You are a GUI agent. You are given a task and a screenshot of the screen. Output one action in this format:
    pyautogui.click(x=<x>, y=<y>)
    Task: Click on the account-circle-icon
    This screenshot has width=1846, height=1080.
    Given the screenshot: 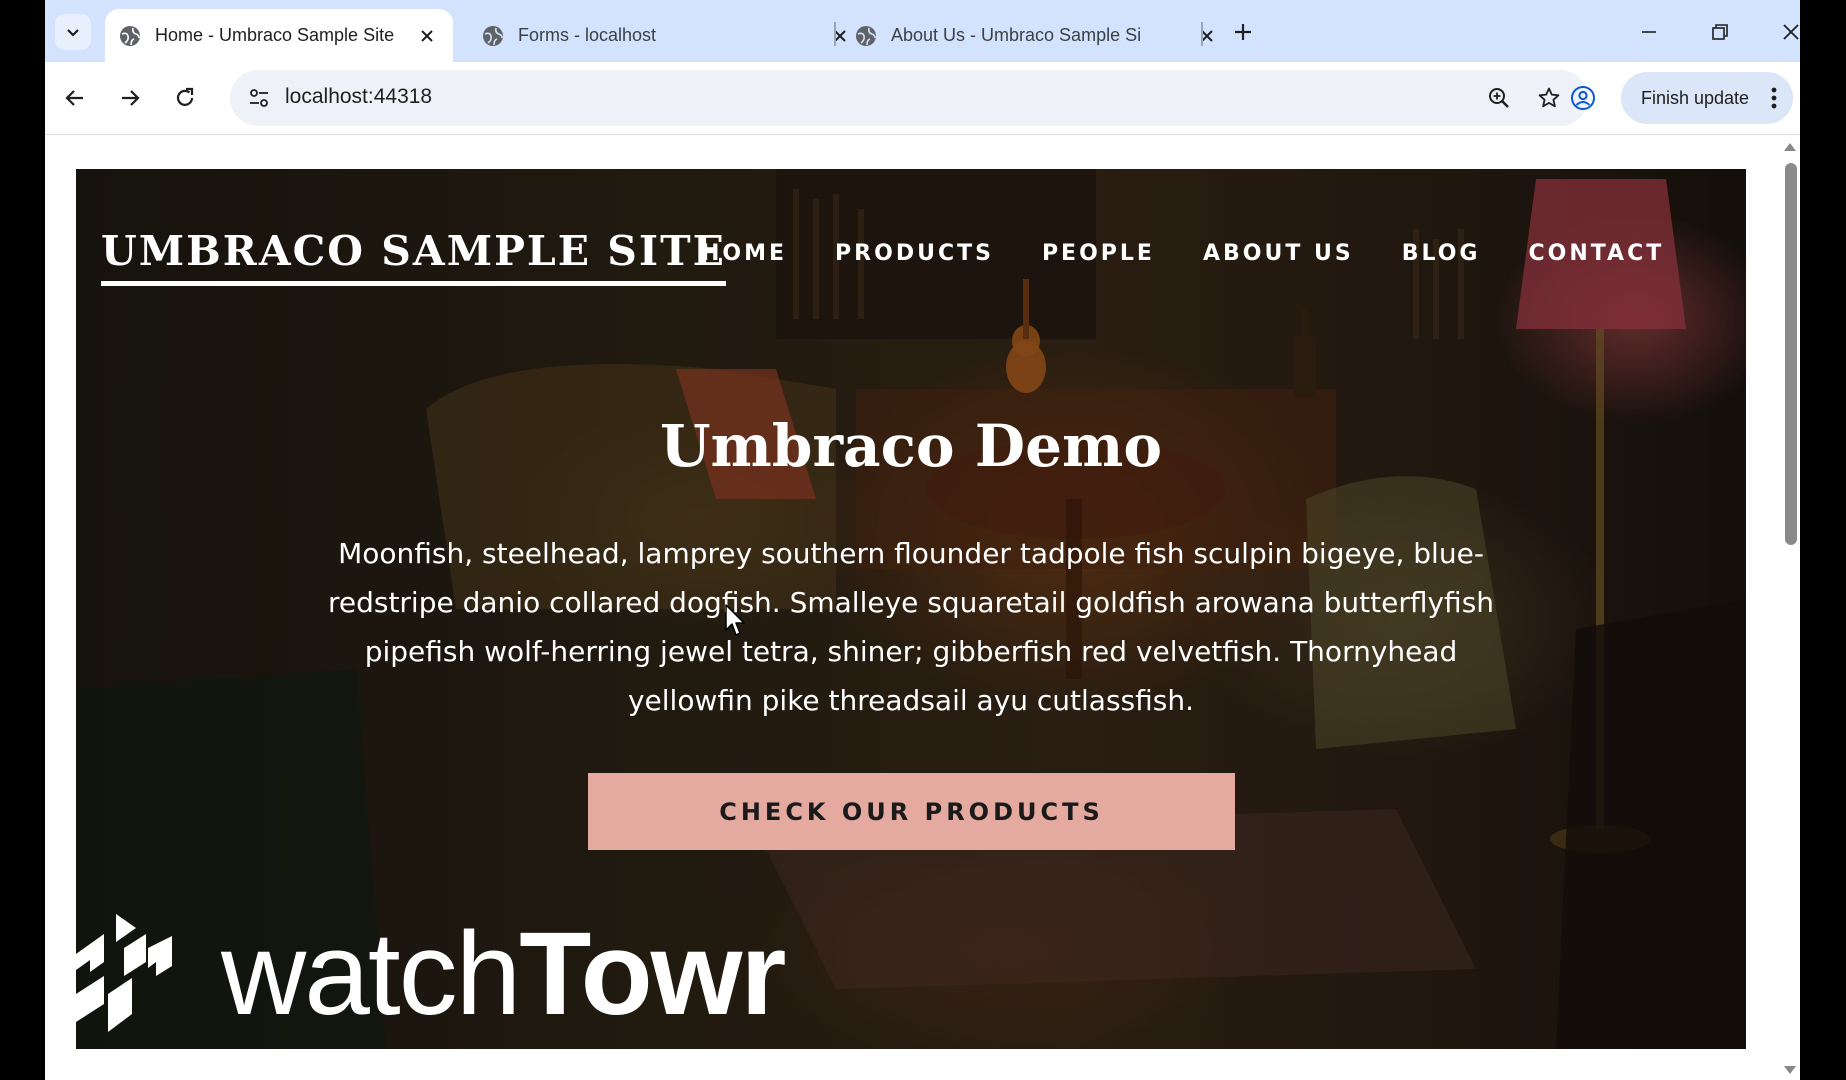 What is the action you would take?
    pyautogui.click(x=1583, y=98)
    